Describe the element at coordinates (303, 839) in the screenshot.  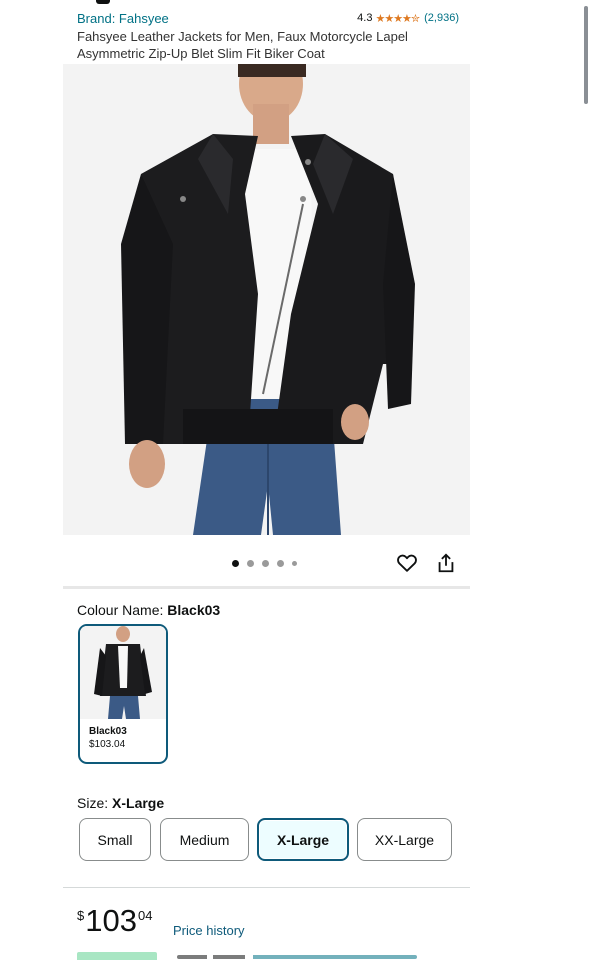
I see `size-option-x-large: X-Large` at that location.